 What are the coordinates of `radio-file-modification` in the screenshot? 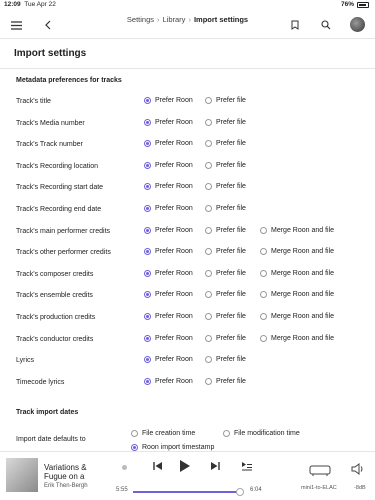 It's located at (226, 433).